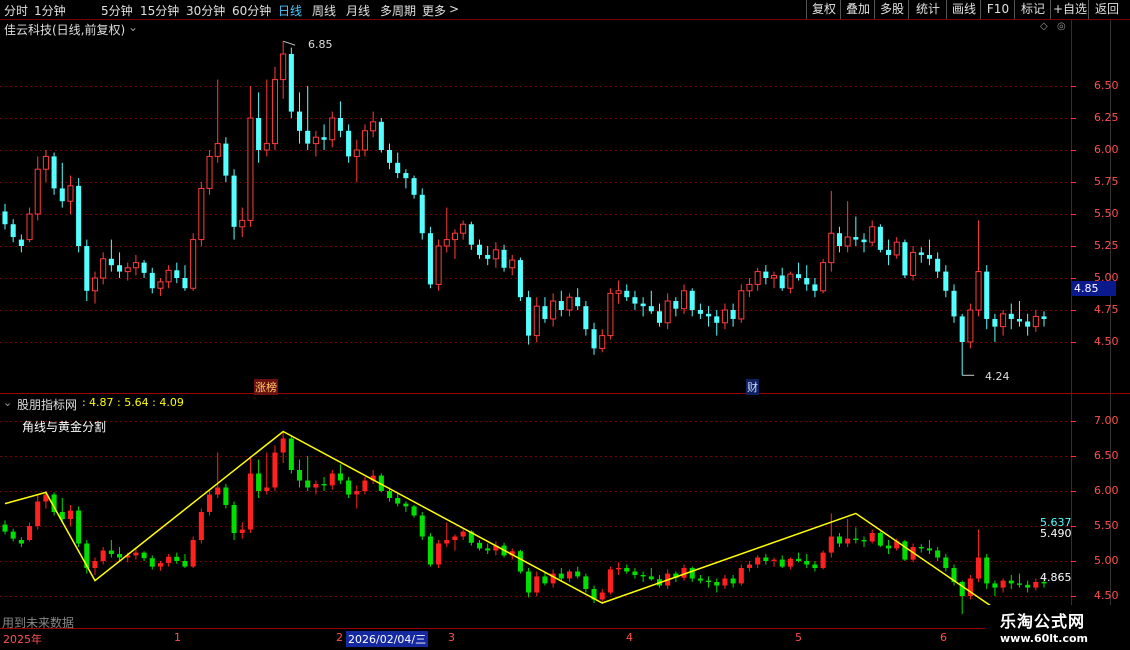 The width and height of the screenshot is (1130, 650). I want to click on price-tick: 4.50, so click(1106, 341).